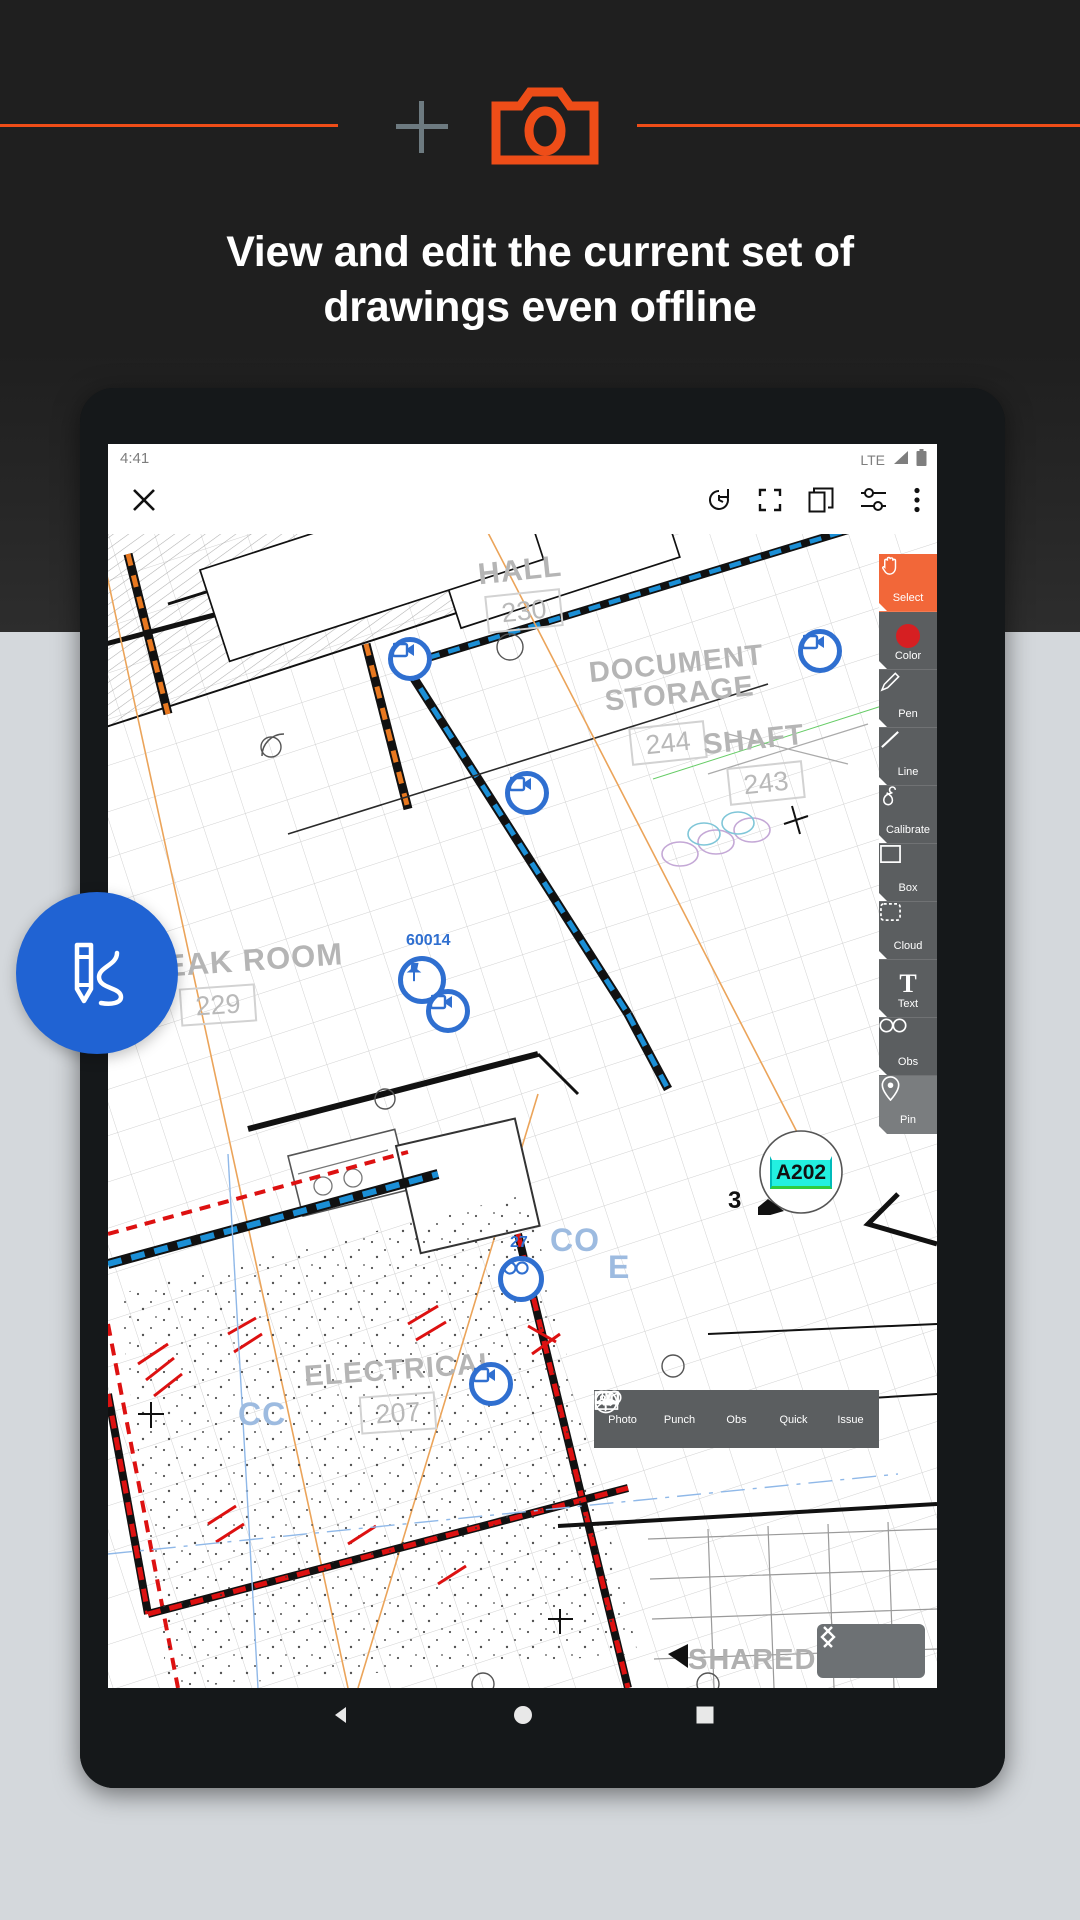 The height and width of the screenshot is (1920, 1080). I want to click on copy-sheets-icon, so click(821, 502).